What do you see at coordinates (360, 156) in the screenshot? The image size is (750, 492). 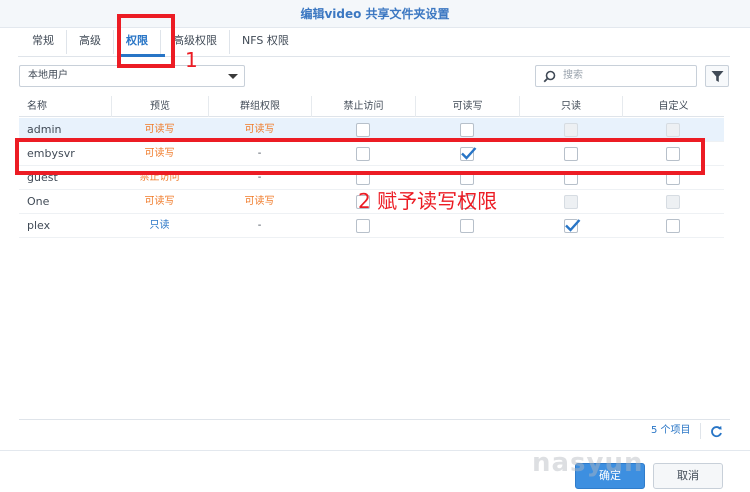 I see `annotation-box-row` at bounding box center [360, 156].